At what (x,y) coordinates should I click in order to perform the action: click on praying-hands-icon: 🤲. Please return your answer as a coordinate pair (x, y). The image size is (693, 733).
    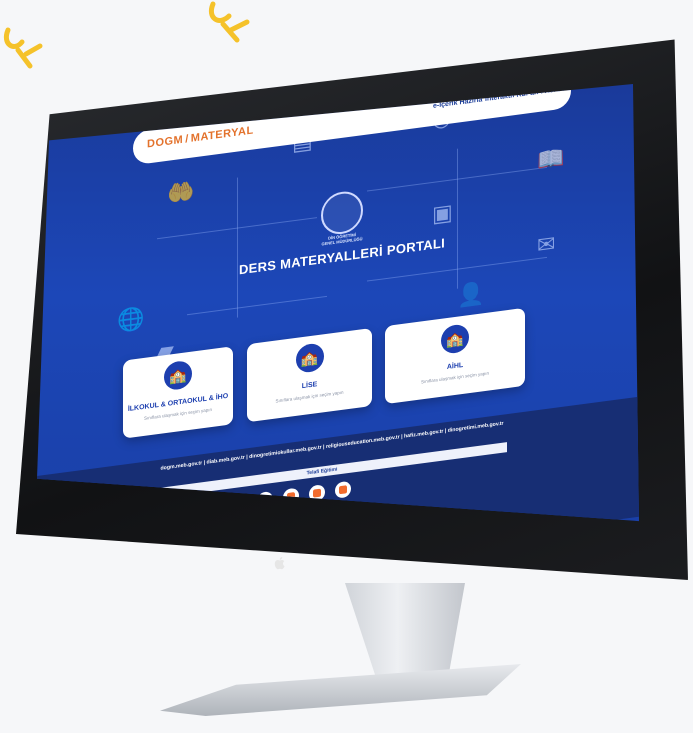
    Looking at the image, I should click on (181, 192).